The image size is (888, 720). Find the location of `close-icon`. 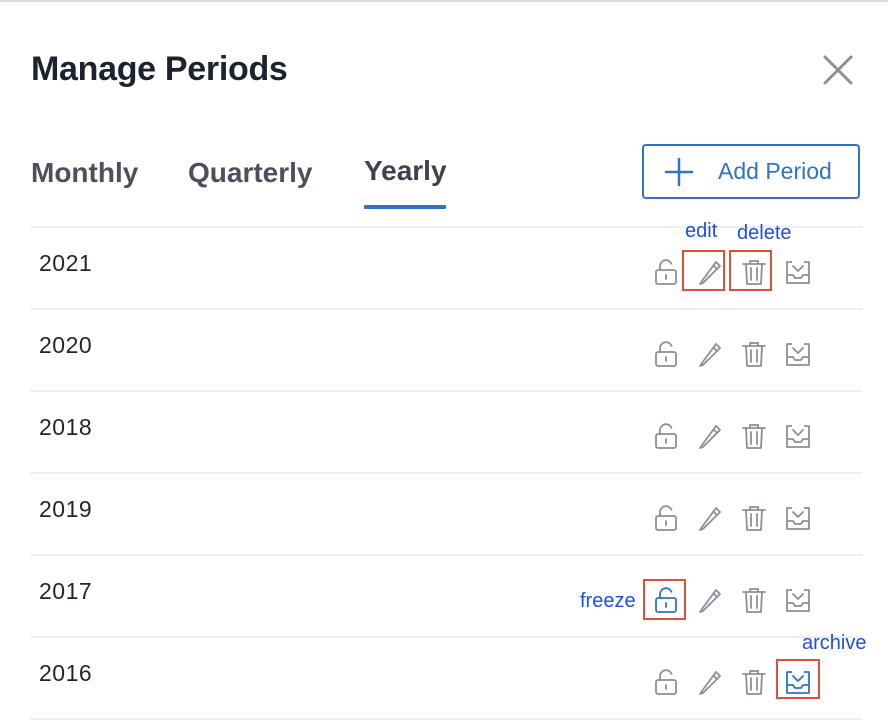

close-icon is located at coordinates (838, 70).